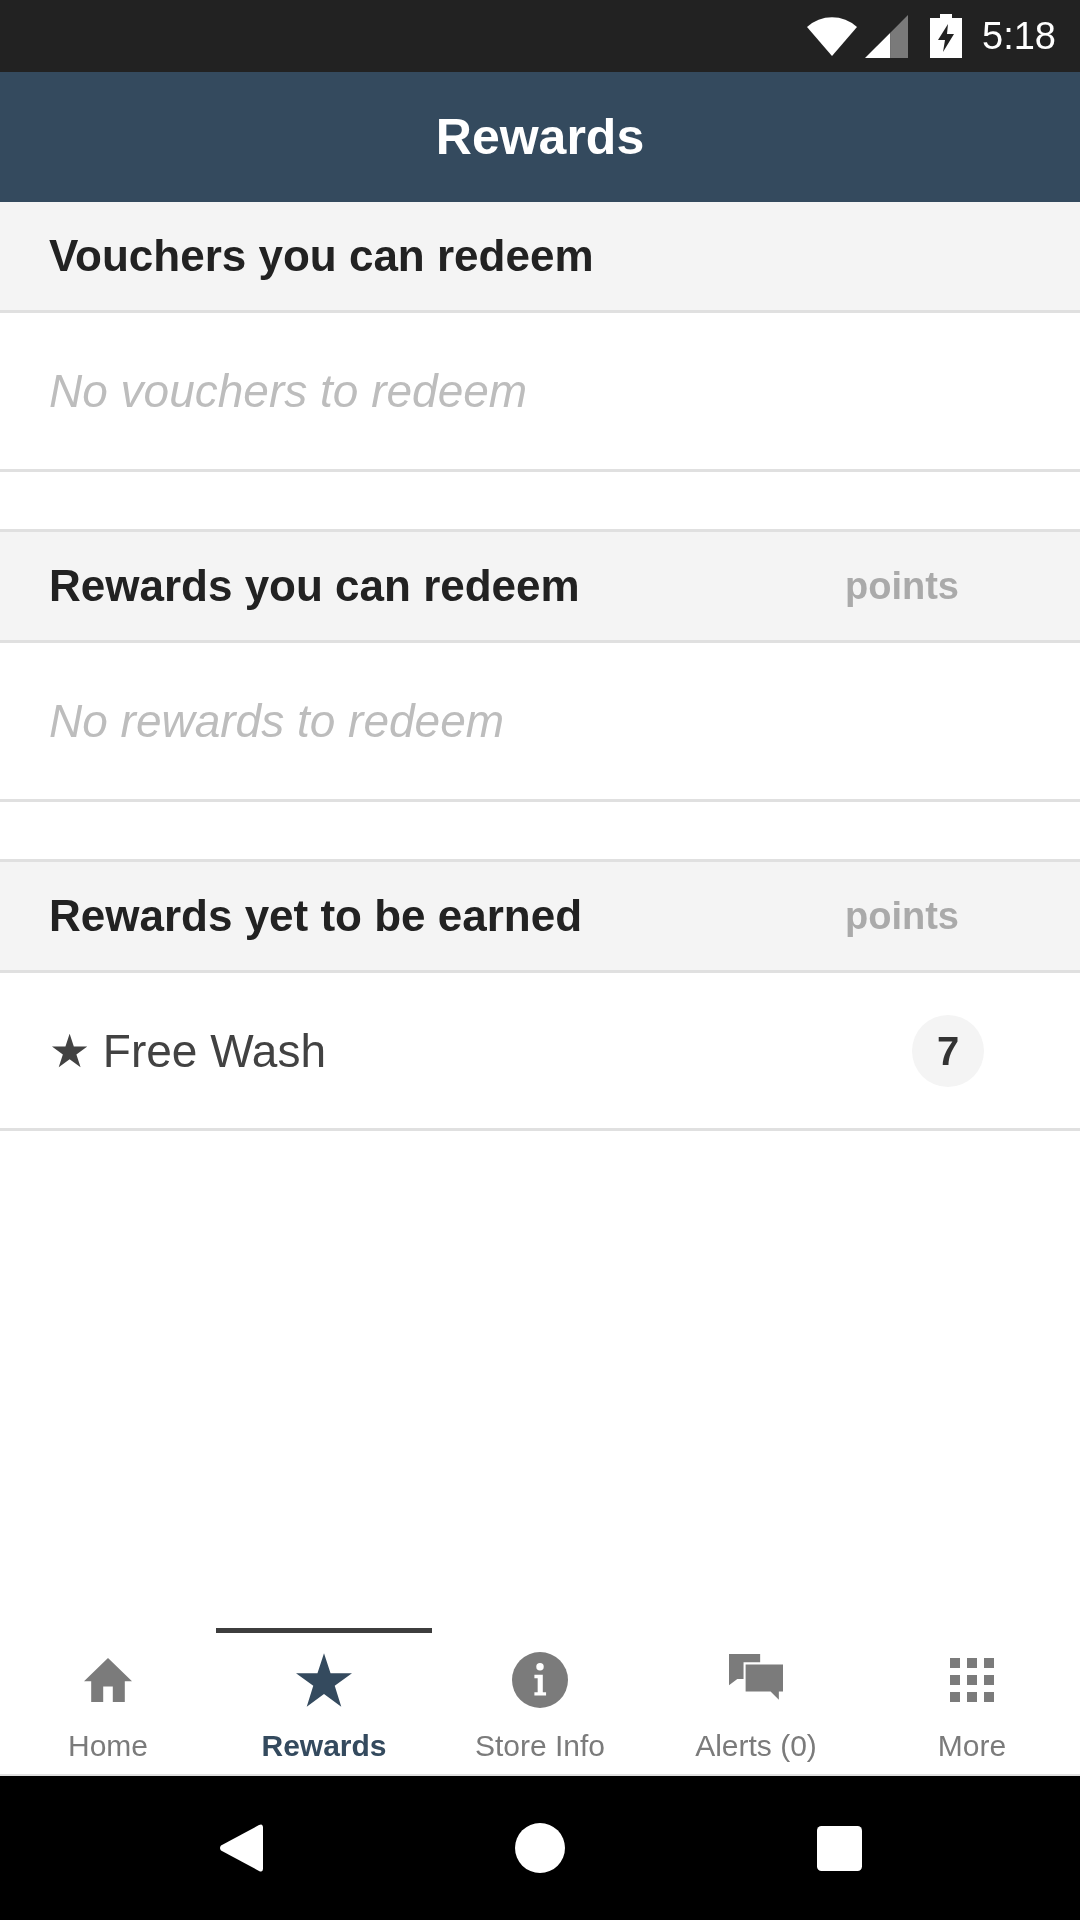  I want to click on nav-tab: Store Info, so click(540, 1697).